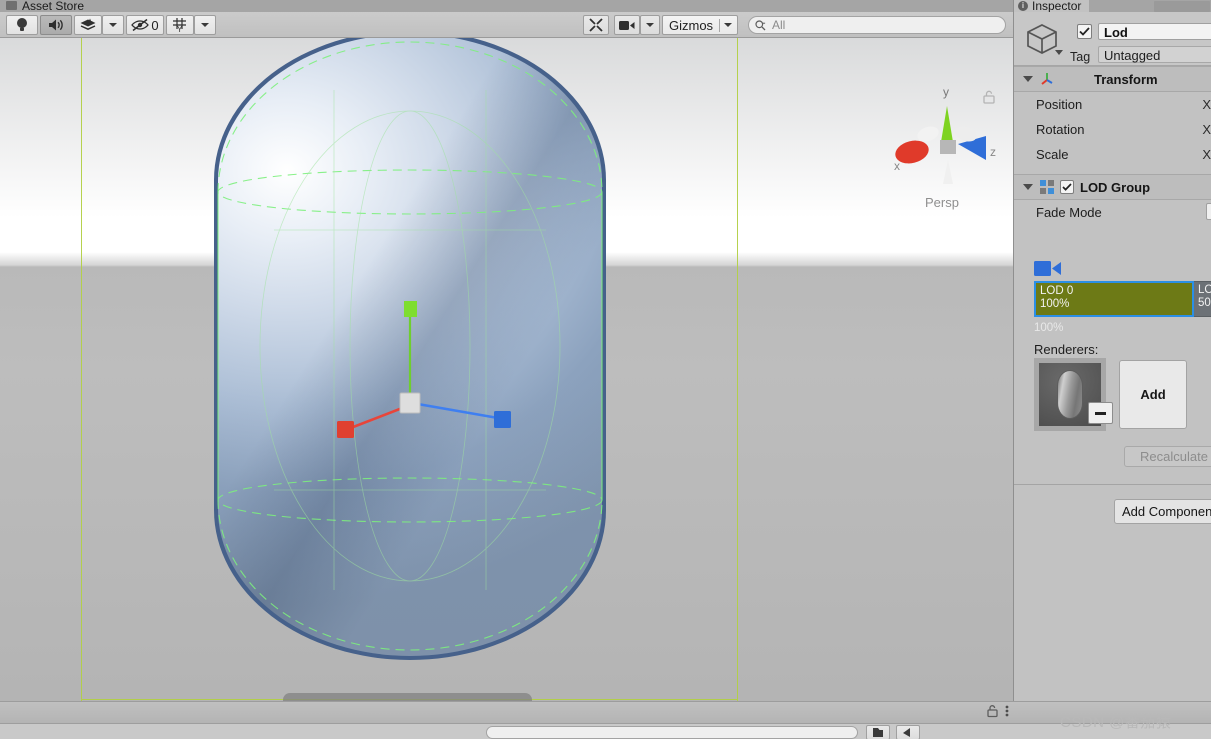 The width and height of the screenshot is (1211, 739). I want to click on toggle-effects-button, so click(88, 25).